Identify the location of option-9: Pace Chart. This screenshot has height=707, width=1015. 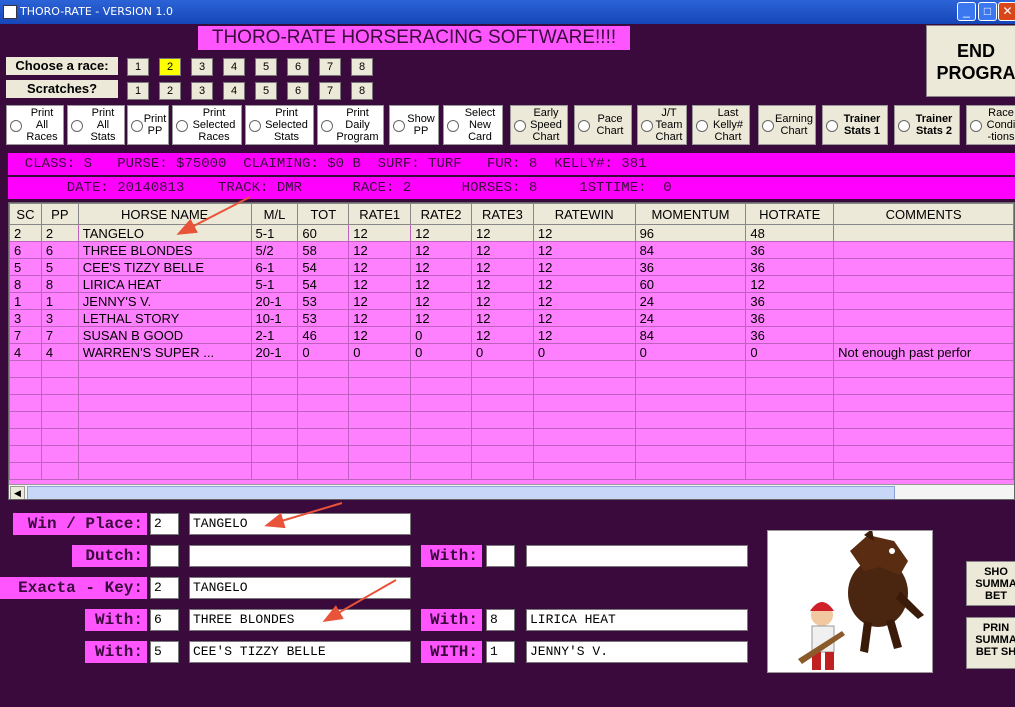
(603, 125).